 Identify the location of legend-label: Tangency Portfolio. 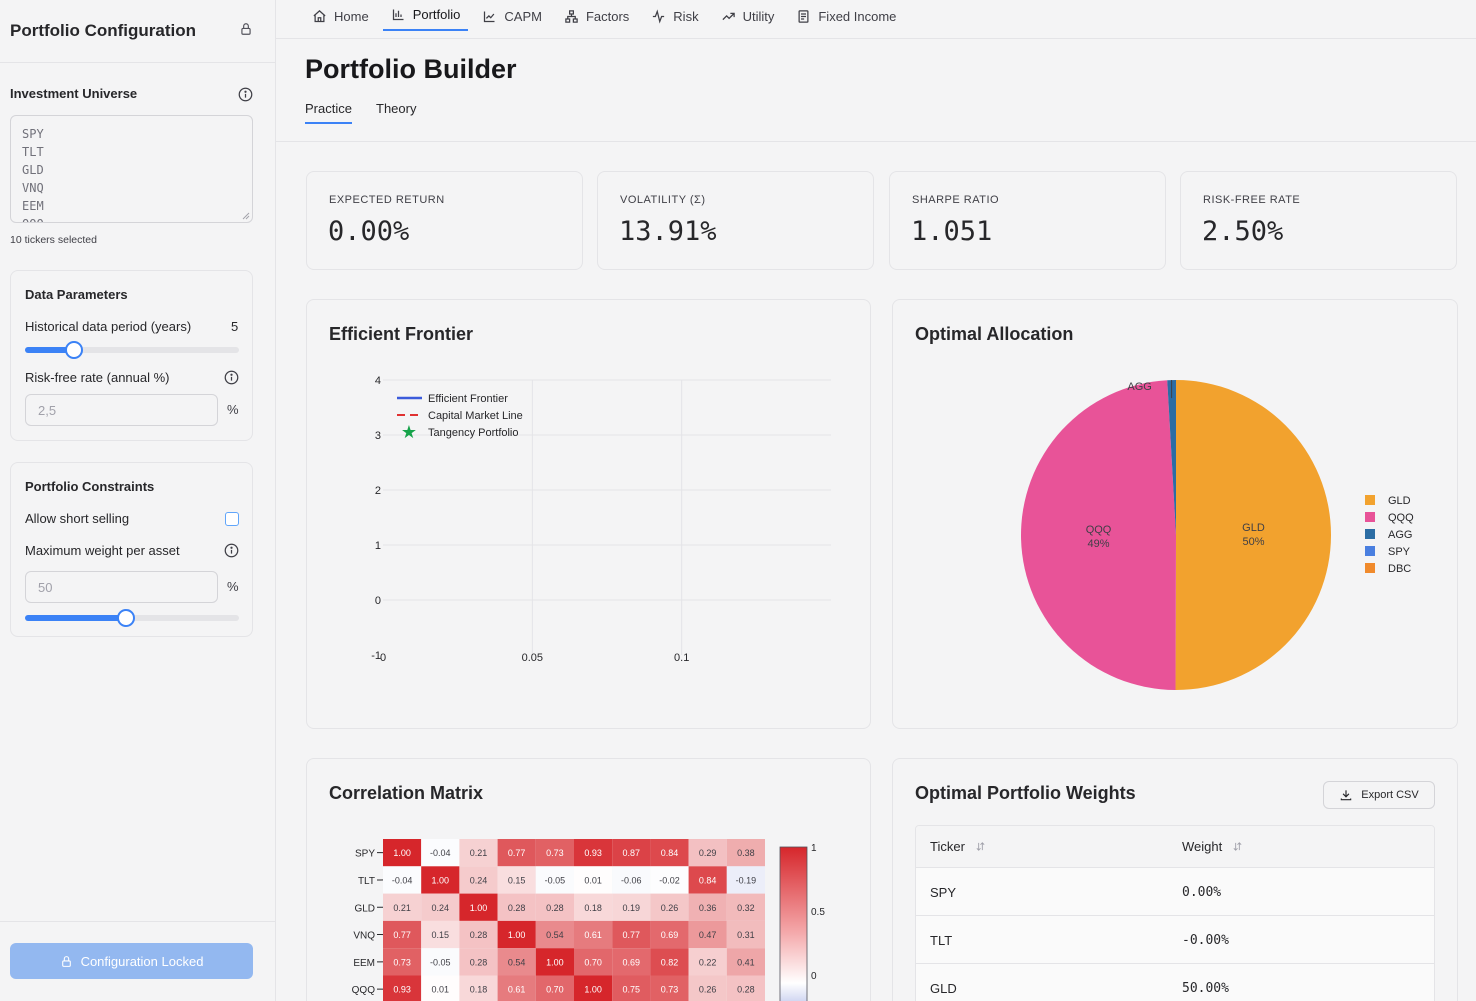
(473, 433).